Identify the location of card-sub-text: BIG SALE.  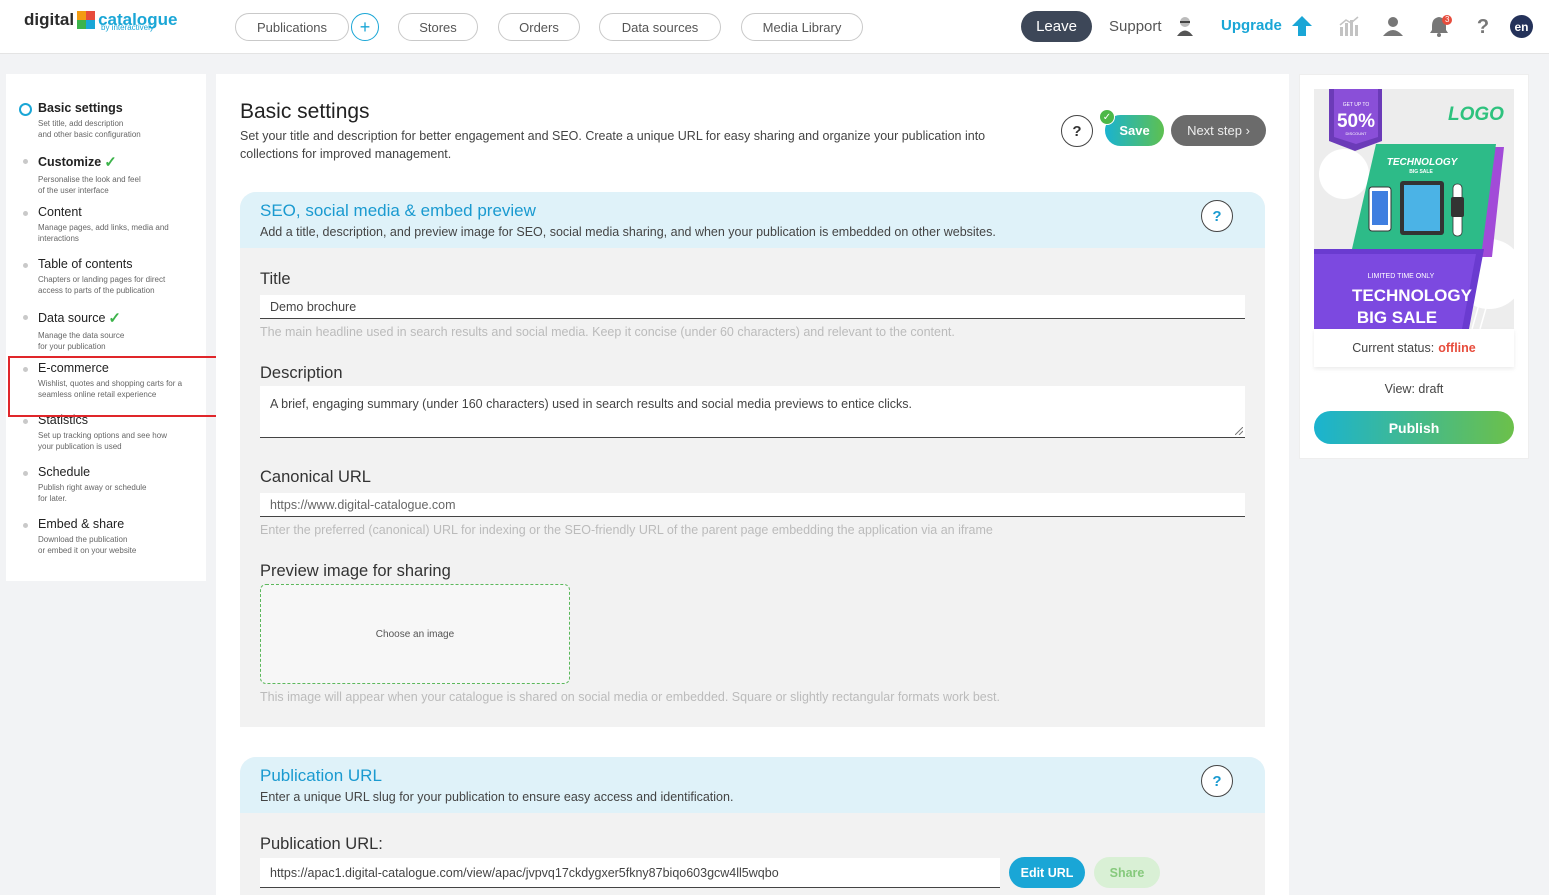
(1421, 172).